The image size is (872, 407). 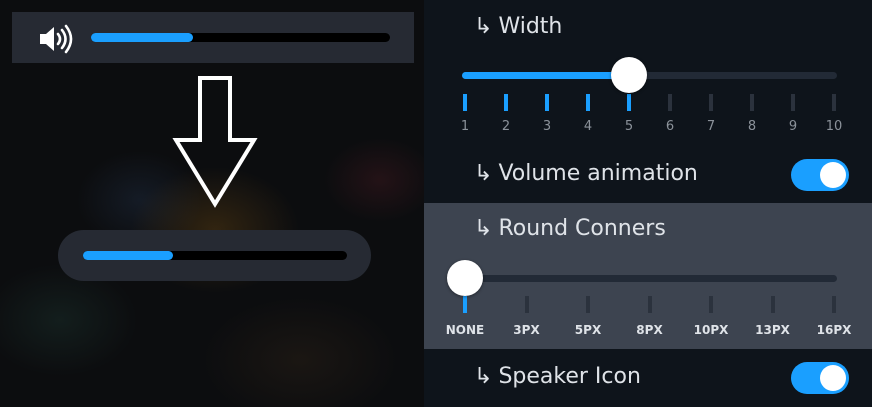 What do you see at coordinates (586, 173) in the screenshot?
I see `volume-animation-label: ↳ Volume animation` at bounding box center [586, 173].